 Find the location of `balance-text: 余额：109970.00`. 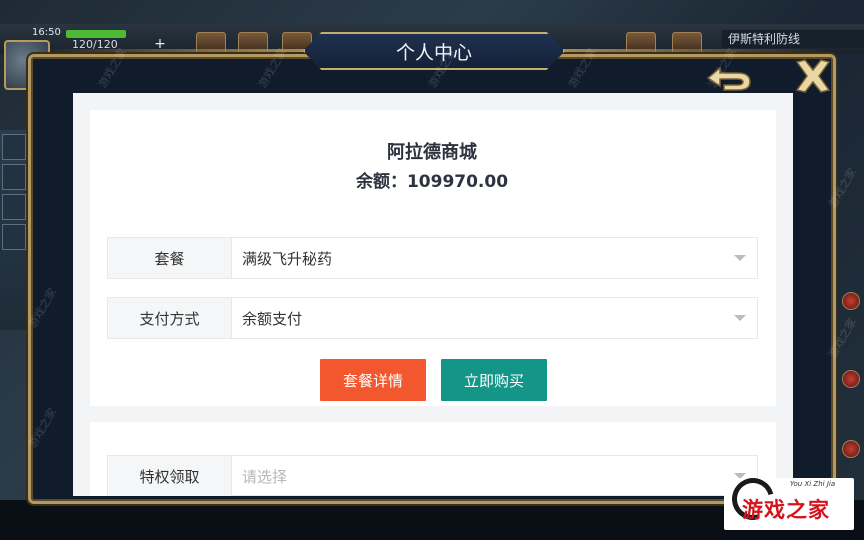

balance-text: 余额：109970.00 is located at coordinates (432, 182).